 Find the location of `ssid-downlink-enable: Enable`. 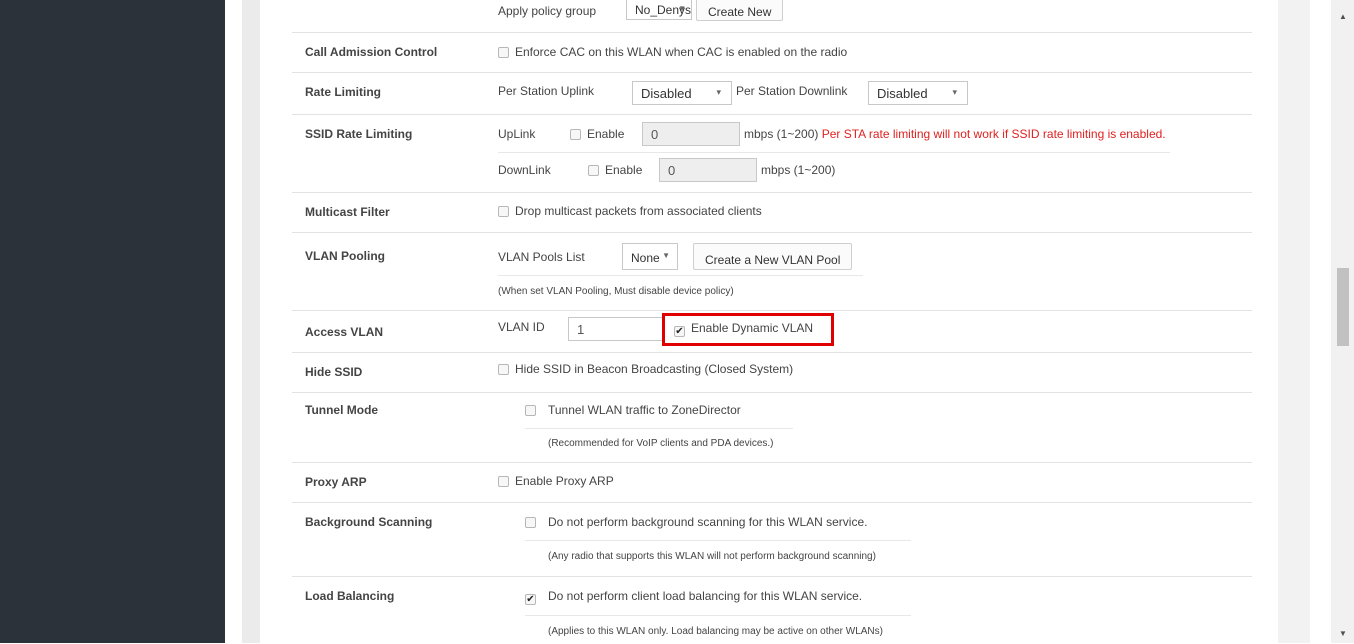

ssid-downlink-enable: Enable is located at coordinates (615, 170).